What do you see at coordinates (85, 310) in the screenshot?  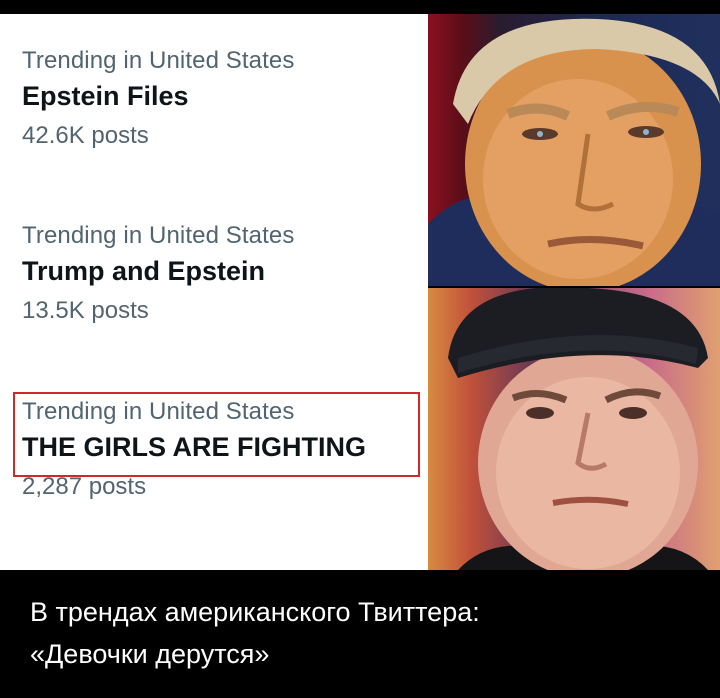 I see `trend-post-count: 13.5K posts` at bounding box center [85, 310].